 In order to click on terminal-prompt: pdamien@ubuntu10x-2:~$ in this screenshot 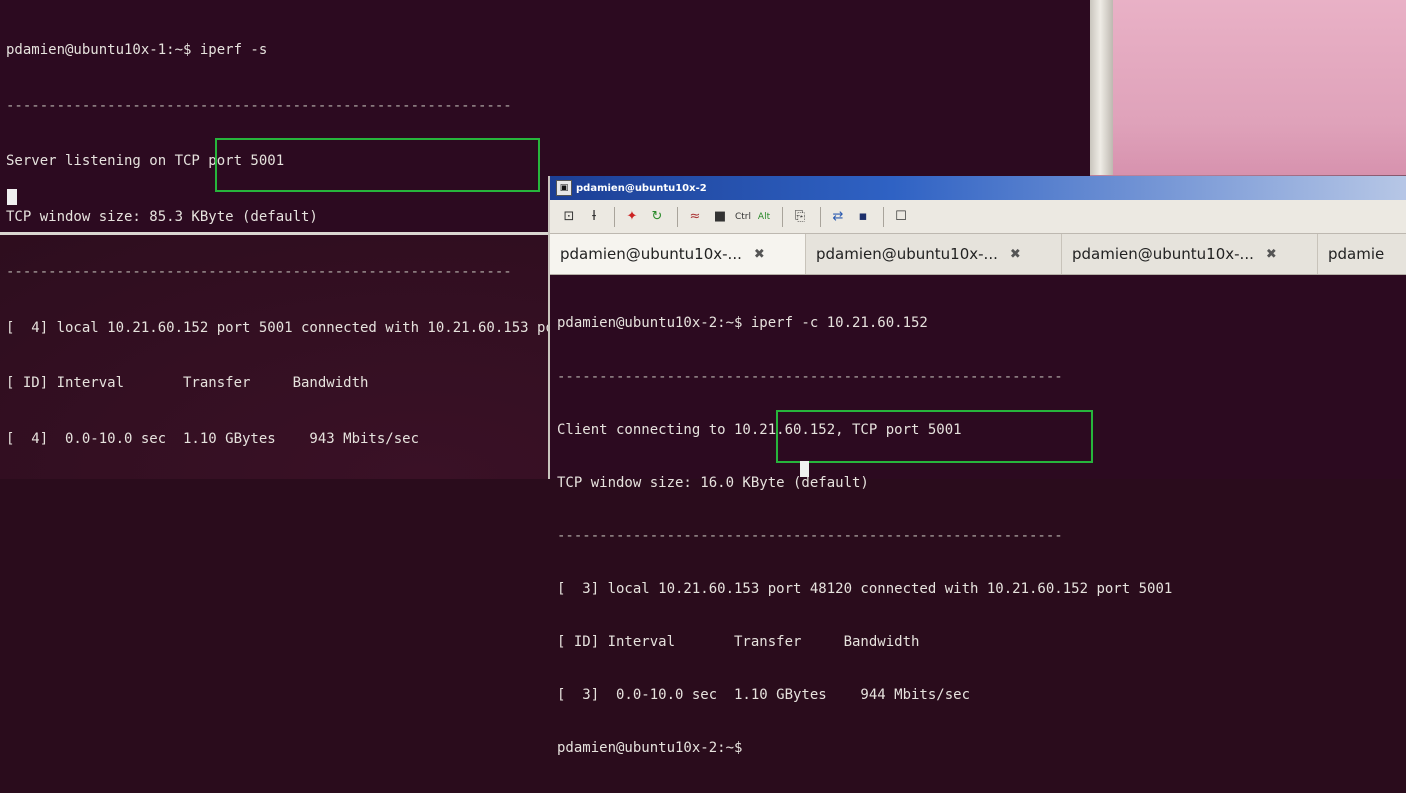, I will do `click(650, 748)`.